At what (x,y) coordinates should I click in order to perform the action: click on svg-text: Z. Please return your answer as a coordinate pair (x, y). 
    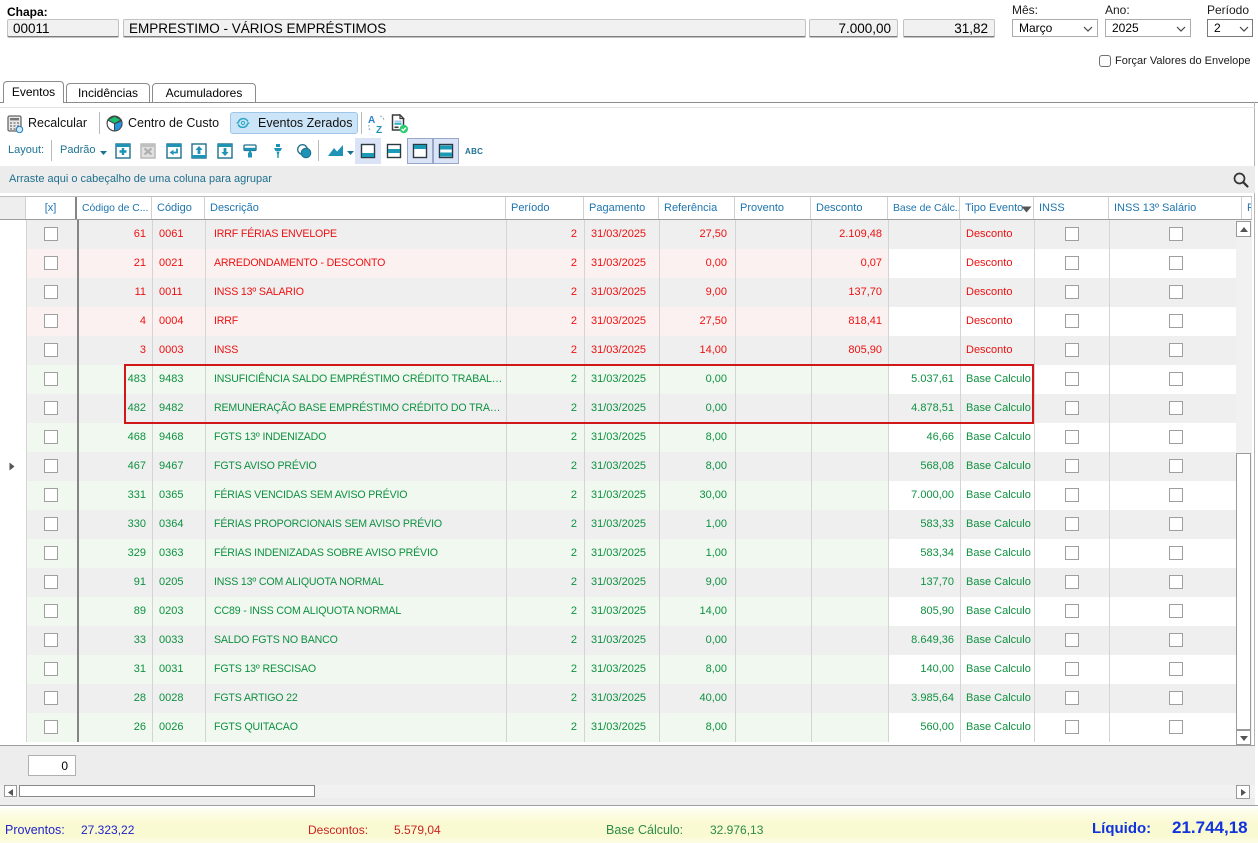
    Looking at the image, I should click on (379, 129).